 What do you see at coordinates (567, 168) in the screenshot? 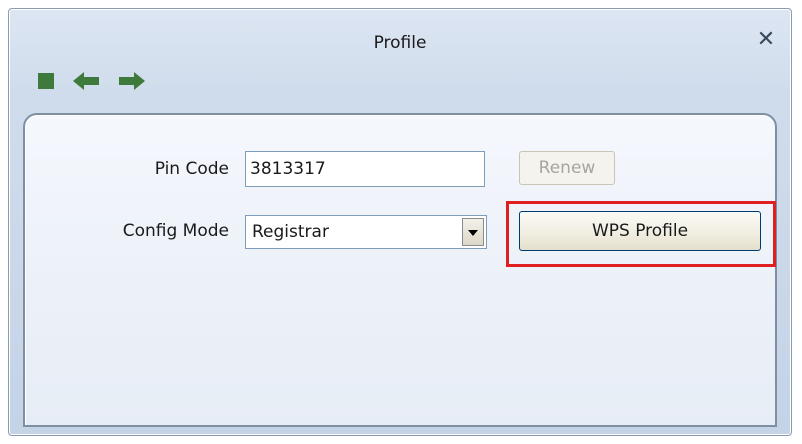
I see `renew-button: Renew` at bounding box center [567, 168].